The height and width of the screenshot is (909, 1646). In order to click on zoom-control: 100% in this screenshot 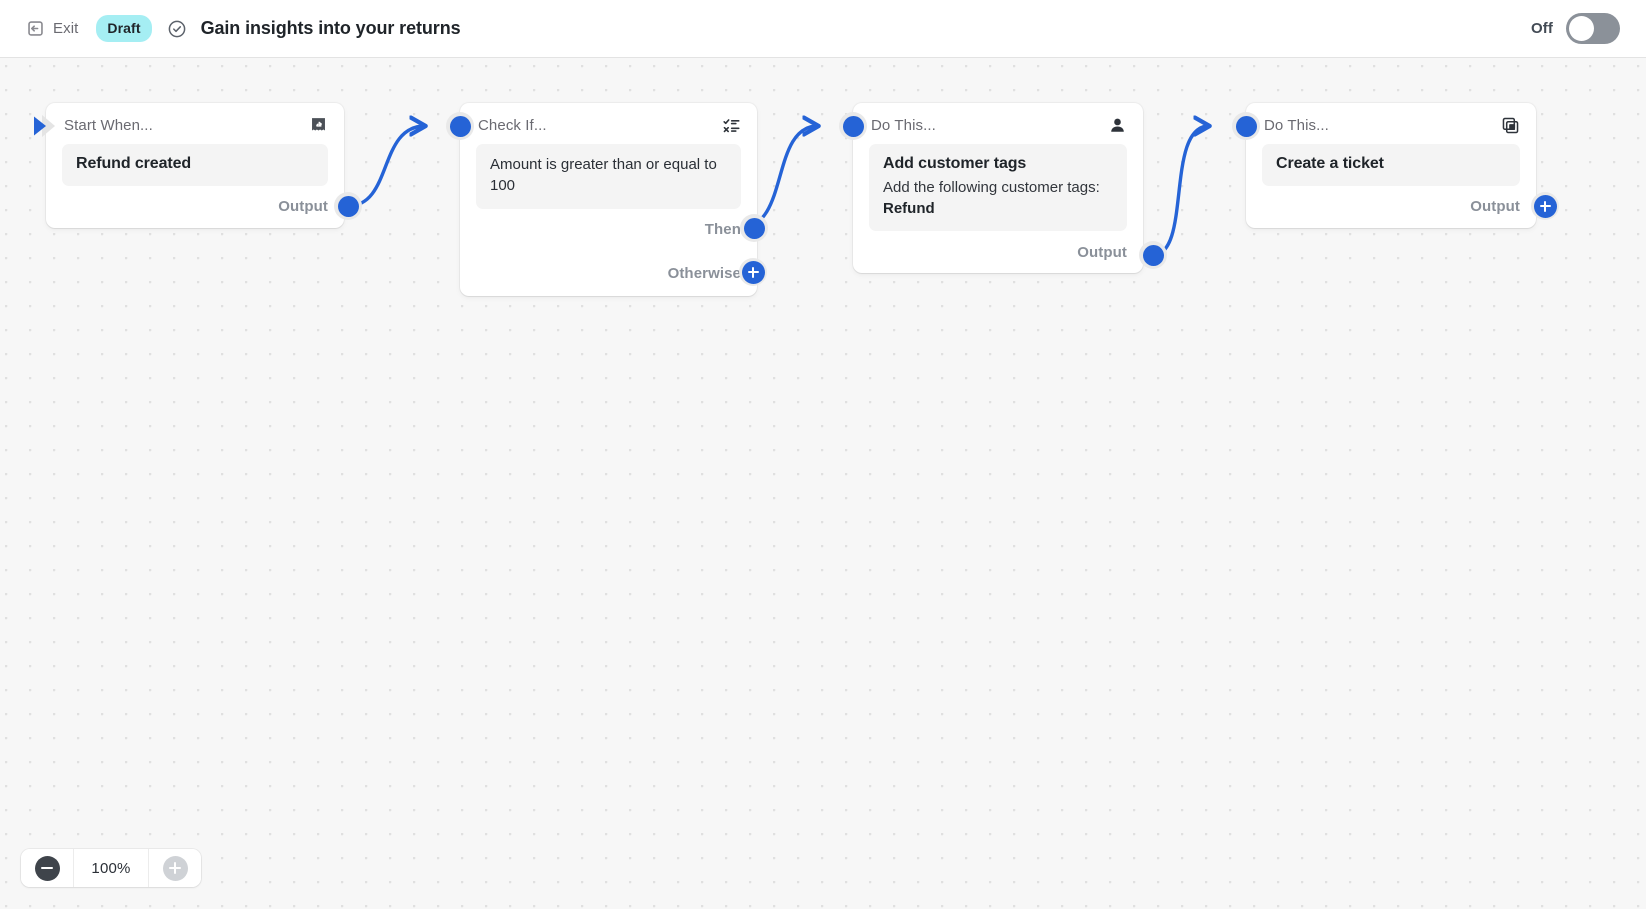, I will do `click(111, 868)`.